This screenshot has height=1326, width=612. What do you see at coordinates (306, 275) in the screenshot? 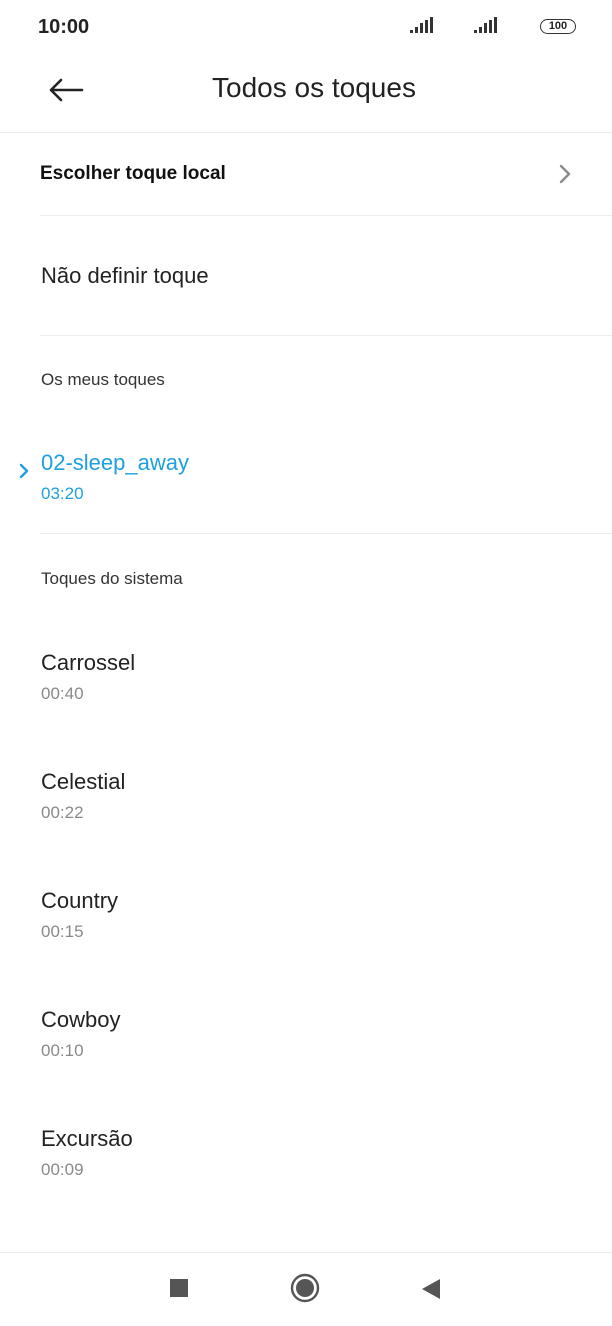
I see `no-ringtone-row: Não definir toque` at bounding box center [306, 275].